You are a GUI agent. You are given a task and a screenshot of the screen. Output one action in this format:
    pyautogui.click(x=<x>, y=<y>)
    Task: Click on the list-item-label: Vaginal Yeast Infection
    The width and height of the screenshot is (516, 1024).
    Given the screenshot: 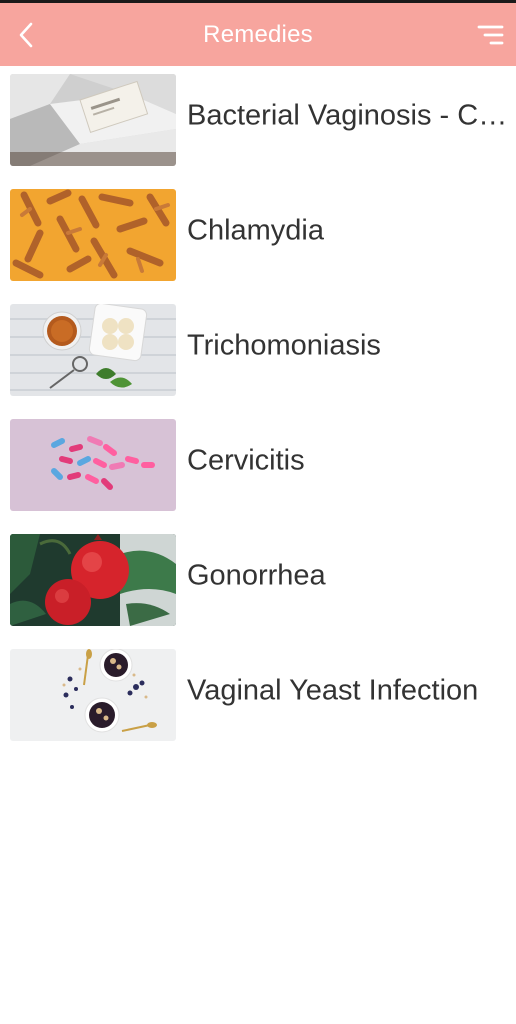 What is the action you would take?
    pyautogui.click(x=333, y=690)
    